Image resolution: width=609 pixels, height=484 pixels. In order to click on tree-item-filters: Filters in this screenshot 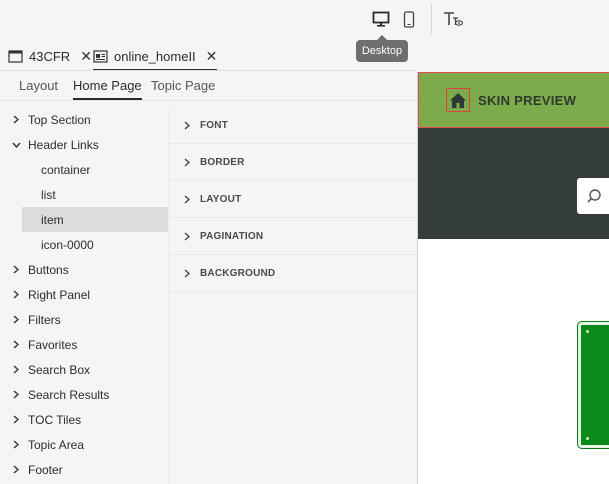, I will do `click(84, 319)`.